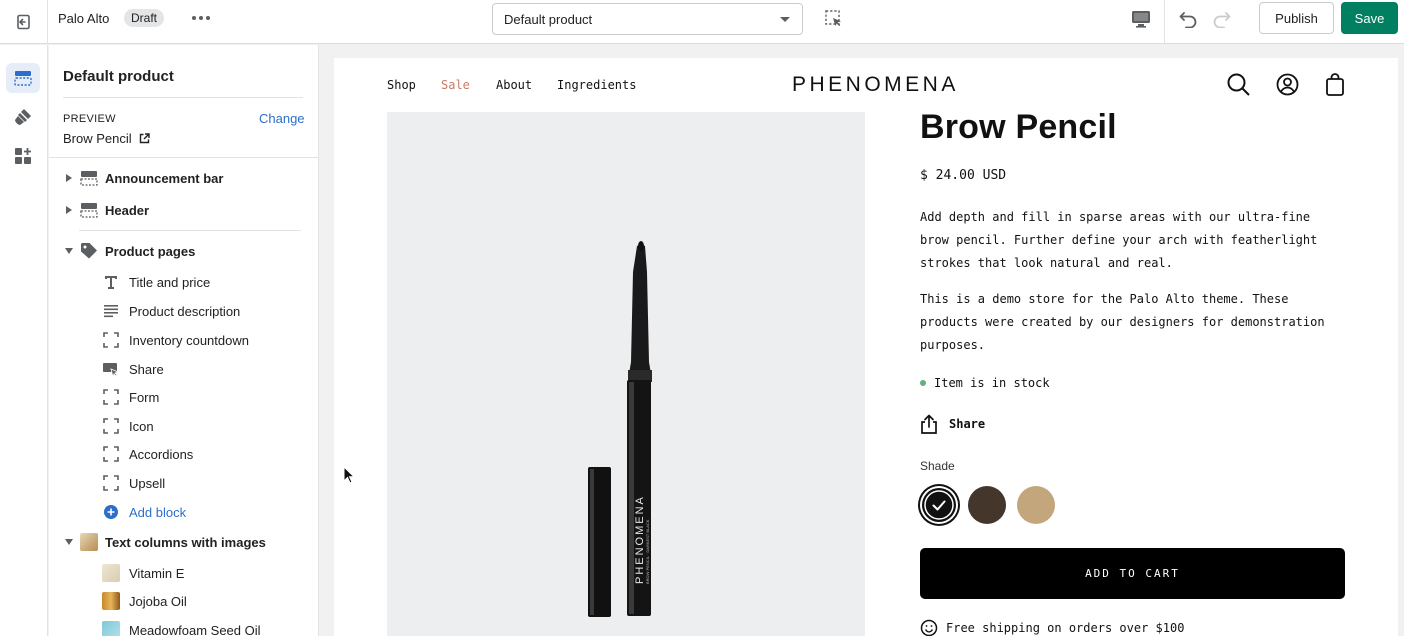 The width and height of the screenshot is (1404, 636). I want to click on template-select: Default product, so click(647, 19).